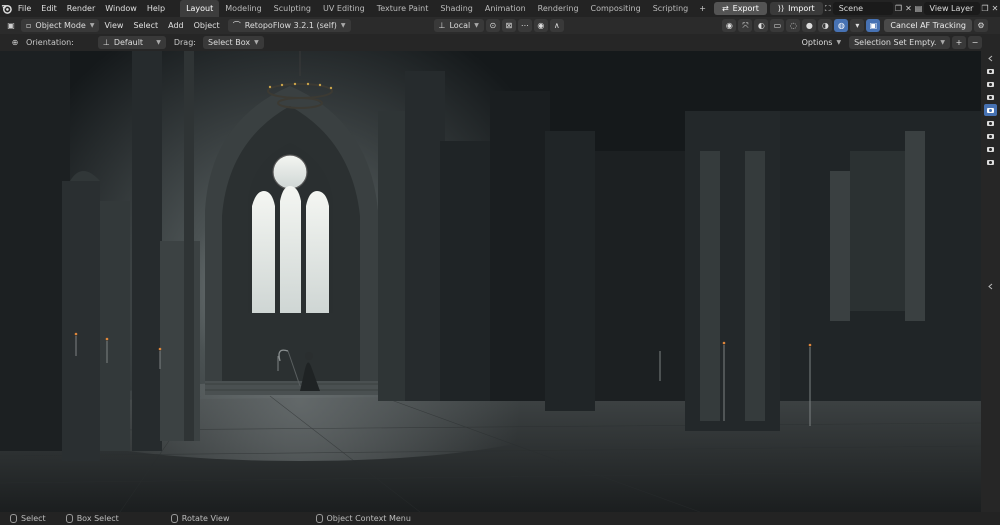  What do you see at coordinates (49, 8) in the screenshot?
I see `menu-edit: Edit` at bounding box center [49, 8].